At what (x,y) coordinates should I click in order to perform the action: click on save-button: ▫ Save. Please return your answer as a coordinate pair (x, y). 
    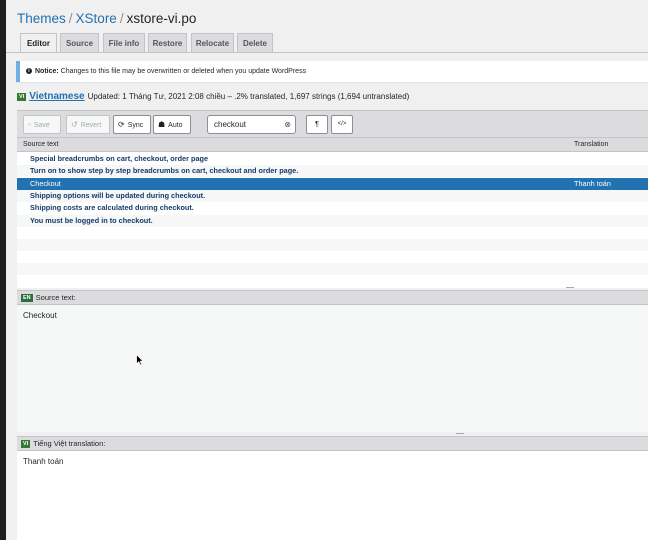
    Looking at the image, I should click on (42, 124).